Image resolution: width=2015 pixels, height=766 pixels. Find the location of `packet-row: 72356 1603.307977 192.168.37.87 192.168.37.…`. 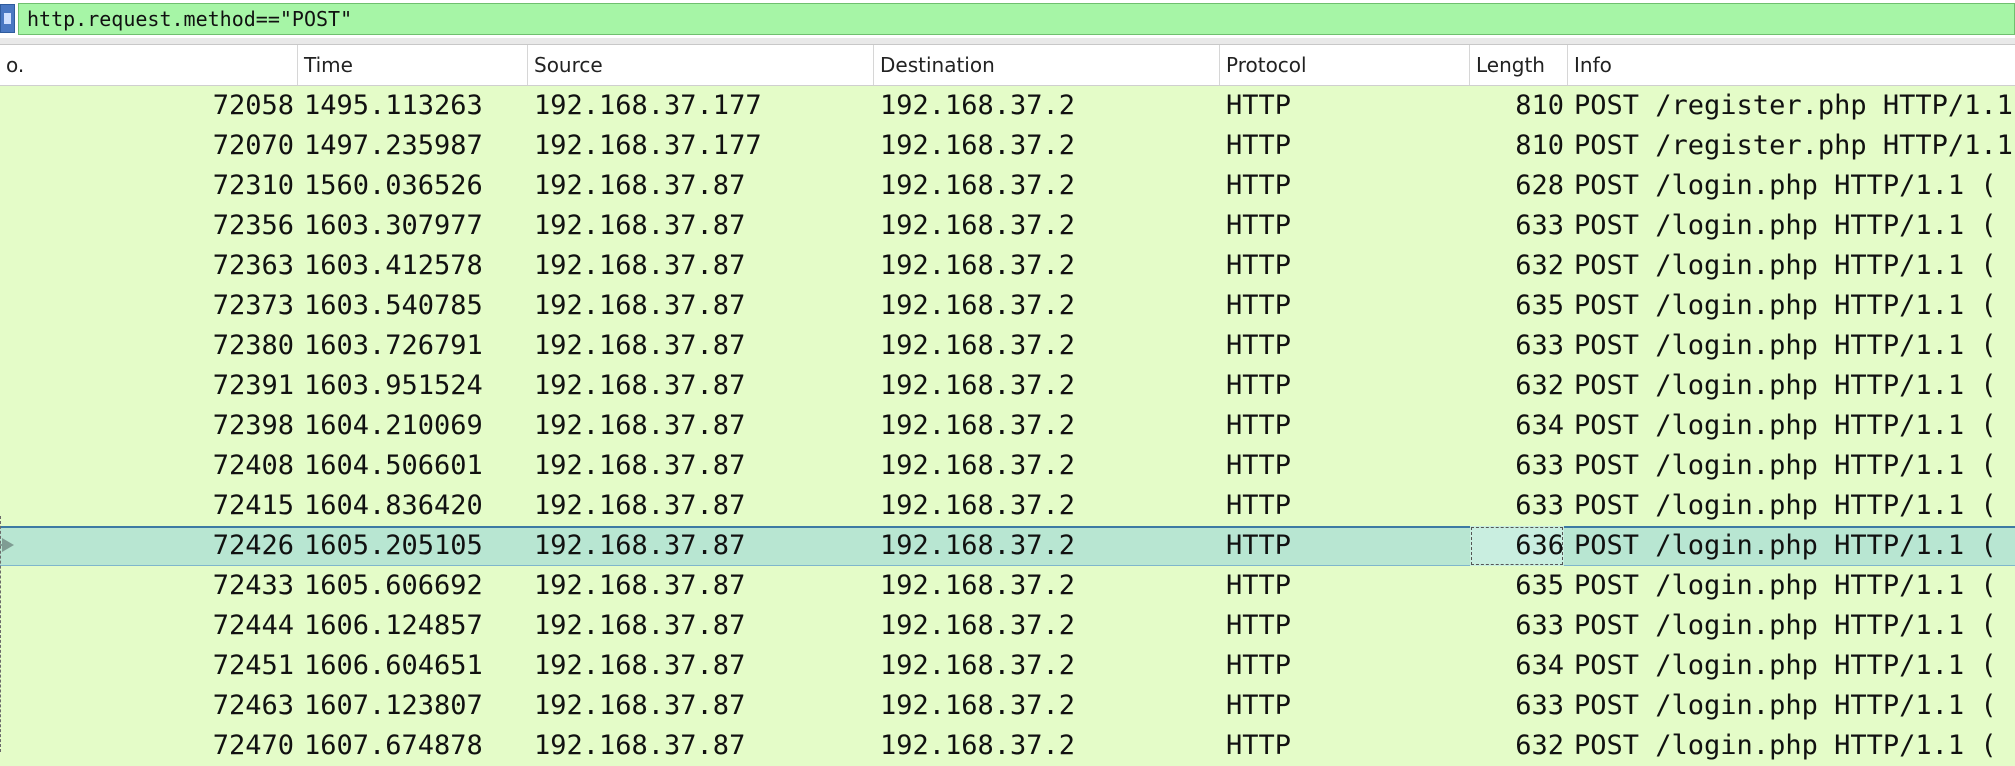

packet-row: 72356 1603.307977 192.168.37.87 192.168.37.… is located at coordinates (1007, 226).